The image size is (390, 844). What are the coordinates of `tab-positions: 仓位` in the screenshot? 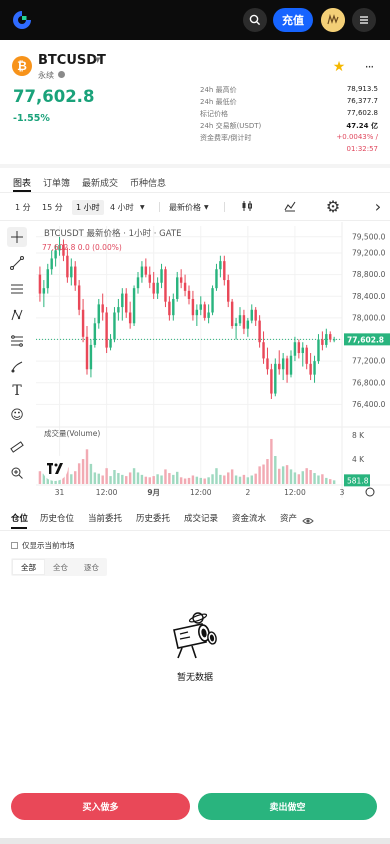 It's located at (19, 518).